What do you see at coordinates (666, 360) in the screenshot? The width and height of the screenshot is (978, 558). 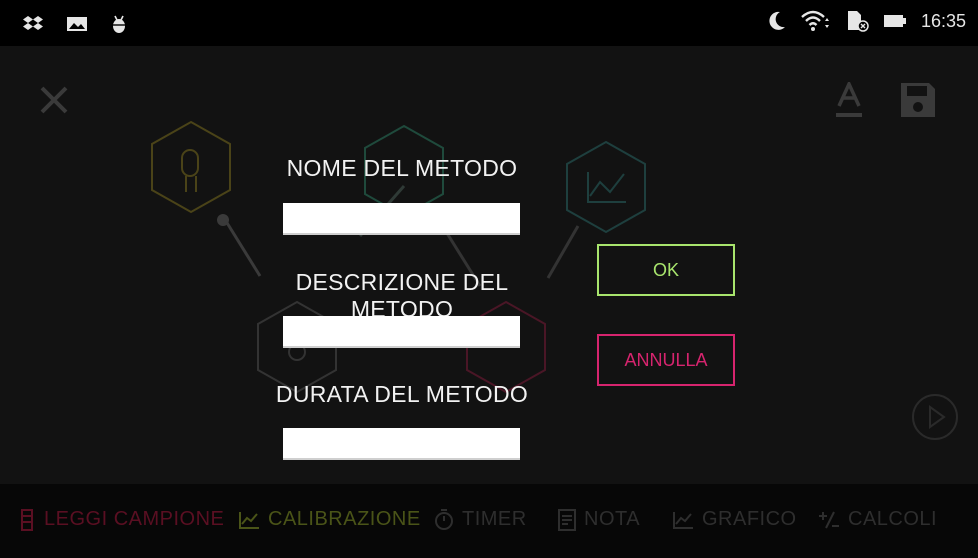 I see `cancel-button: ANNULLA` at bounding box center [666, 360].